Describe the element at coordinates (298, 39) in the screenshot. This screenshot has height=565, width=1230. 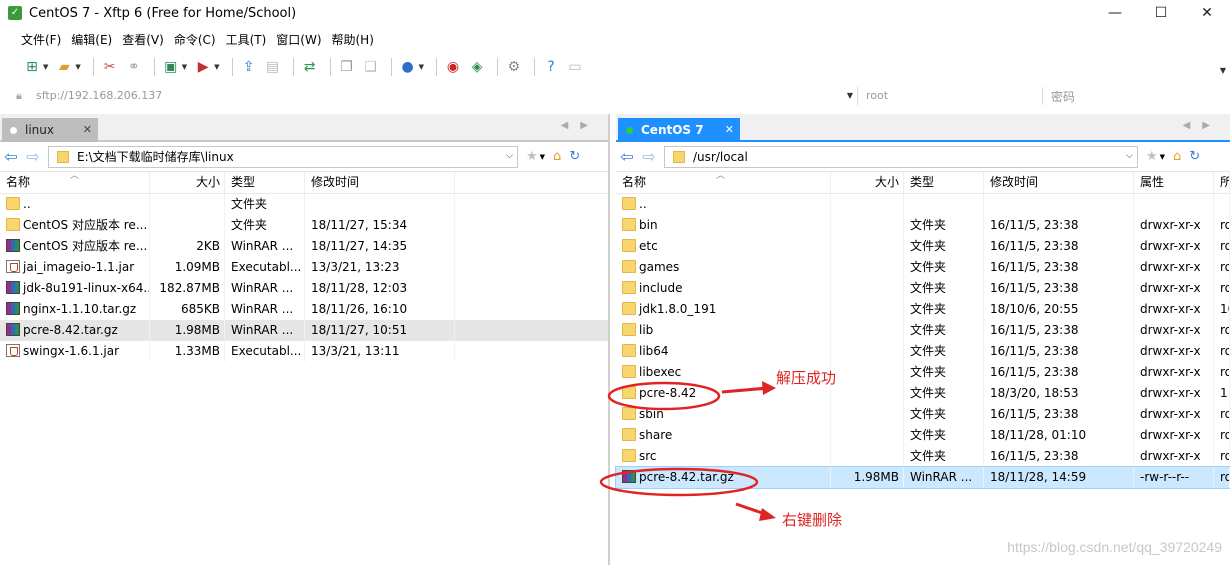
I see `menu-window: 窗口(W)` at that location.